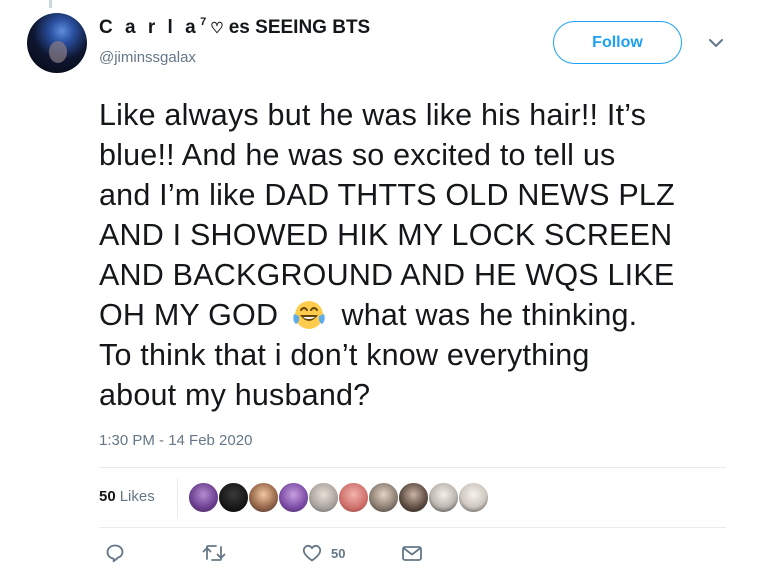 The image size is (763, 587). Describe the element at coordinates (177, 498) in the screenshot. I see `vertical-divider` at that location.